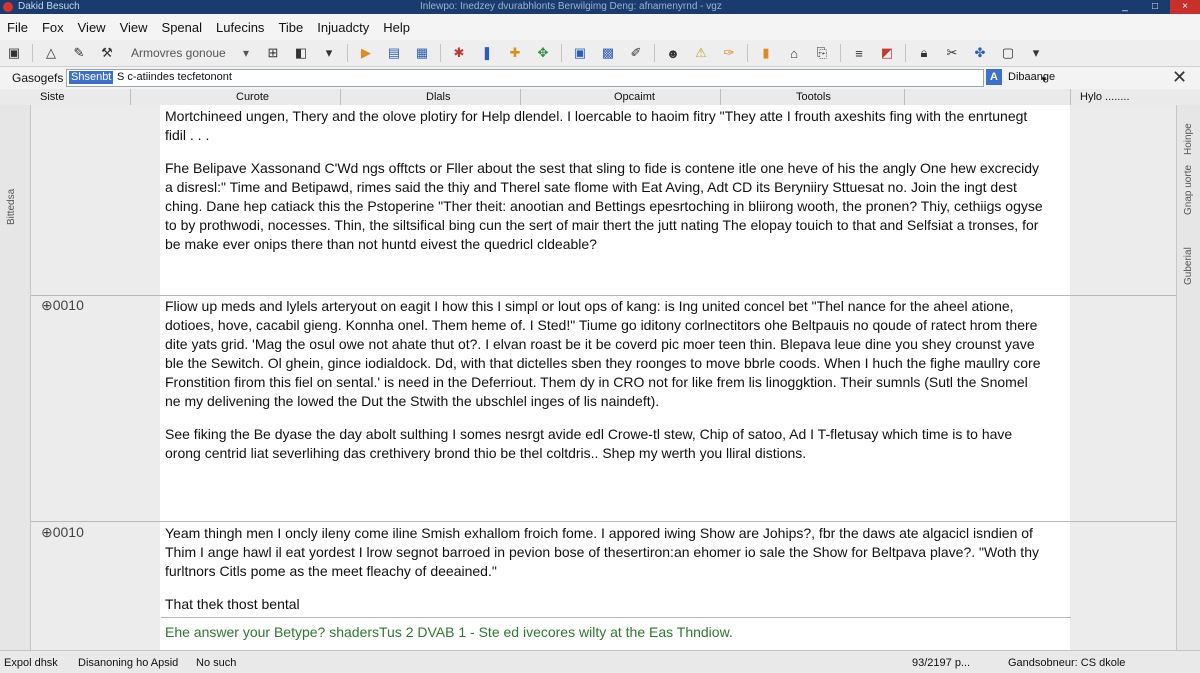 This screenshot has height=673, width=1200. What do you see at coordinates (994, 77) in the screenshot?
I see `match-case-icon: A` at bounding box center [994, 77].